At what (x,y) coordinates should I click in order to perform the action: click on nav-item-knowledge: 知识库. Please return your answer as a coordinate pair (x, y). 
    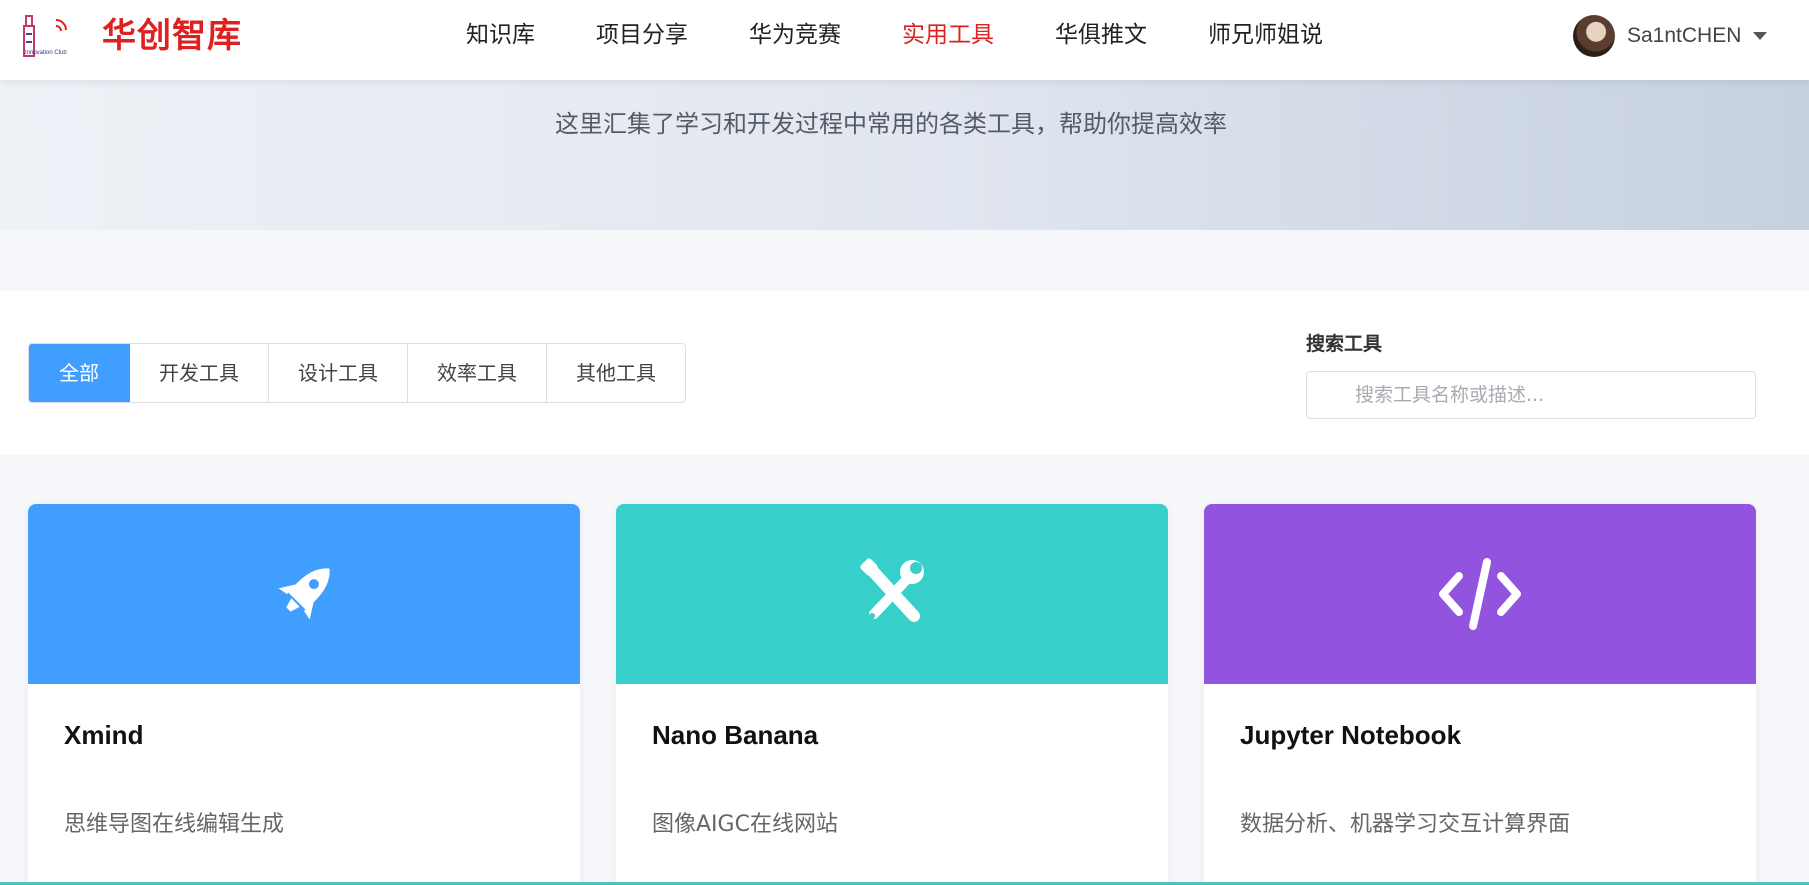
    Looking at the image, I should click on (500, 35).